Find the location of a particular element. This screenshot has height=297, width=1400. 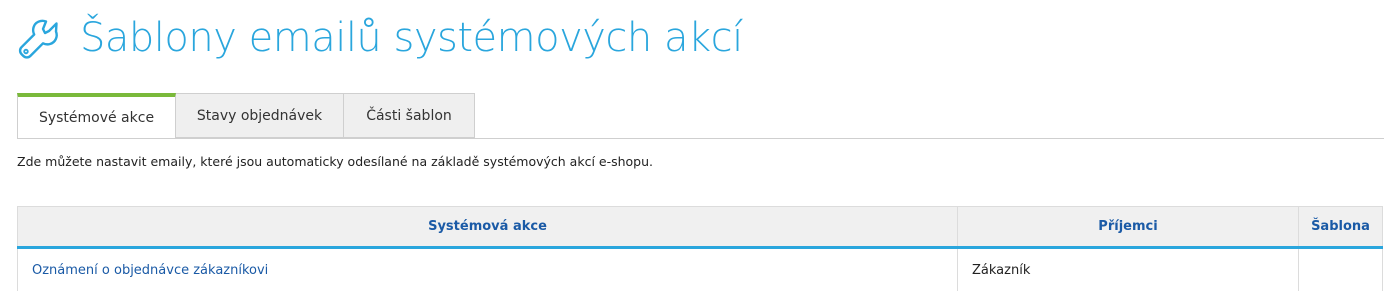

column-header-template: Šablona is located at coordinates (1340, 227).